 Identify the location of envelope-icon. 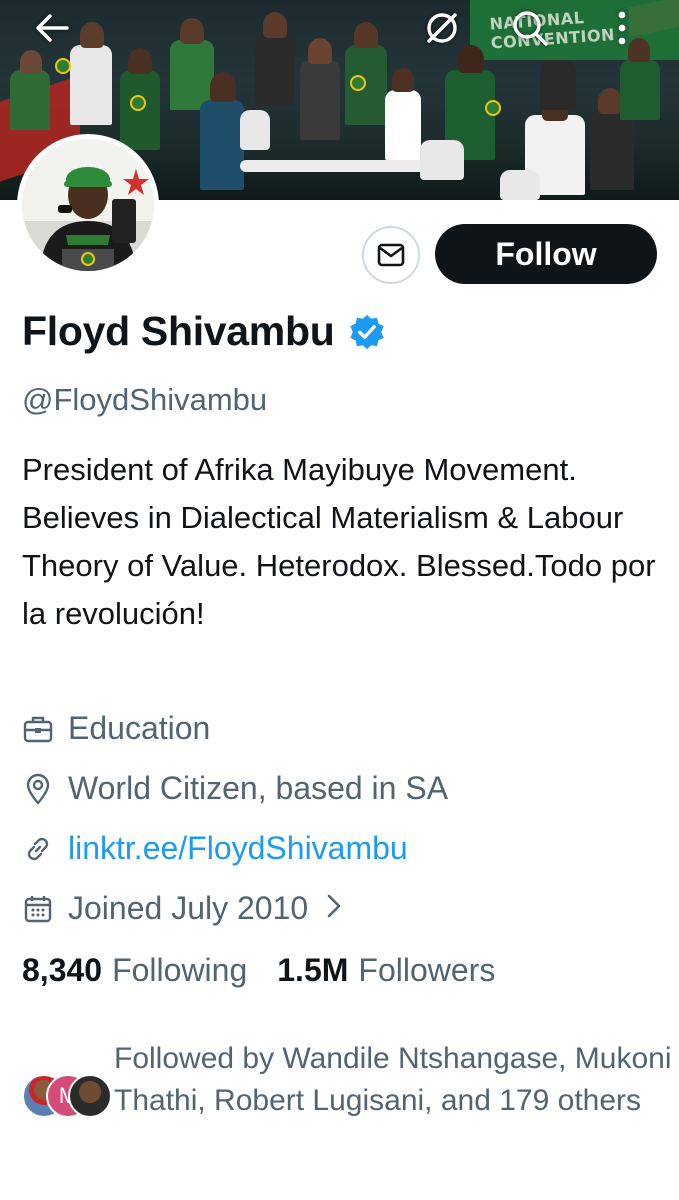
(391, 255).